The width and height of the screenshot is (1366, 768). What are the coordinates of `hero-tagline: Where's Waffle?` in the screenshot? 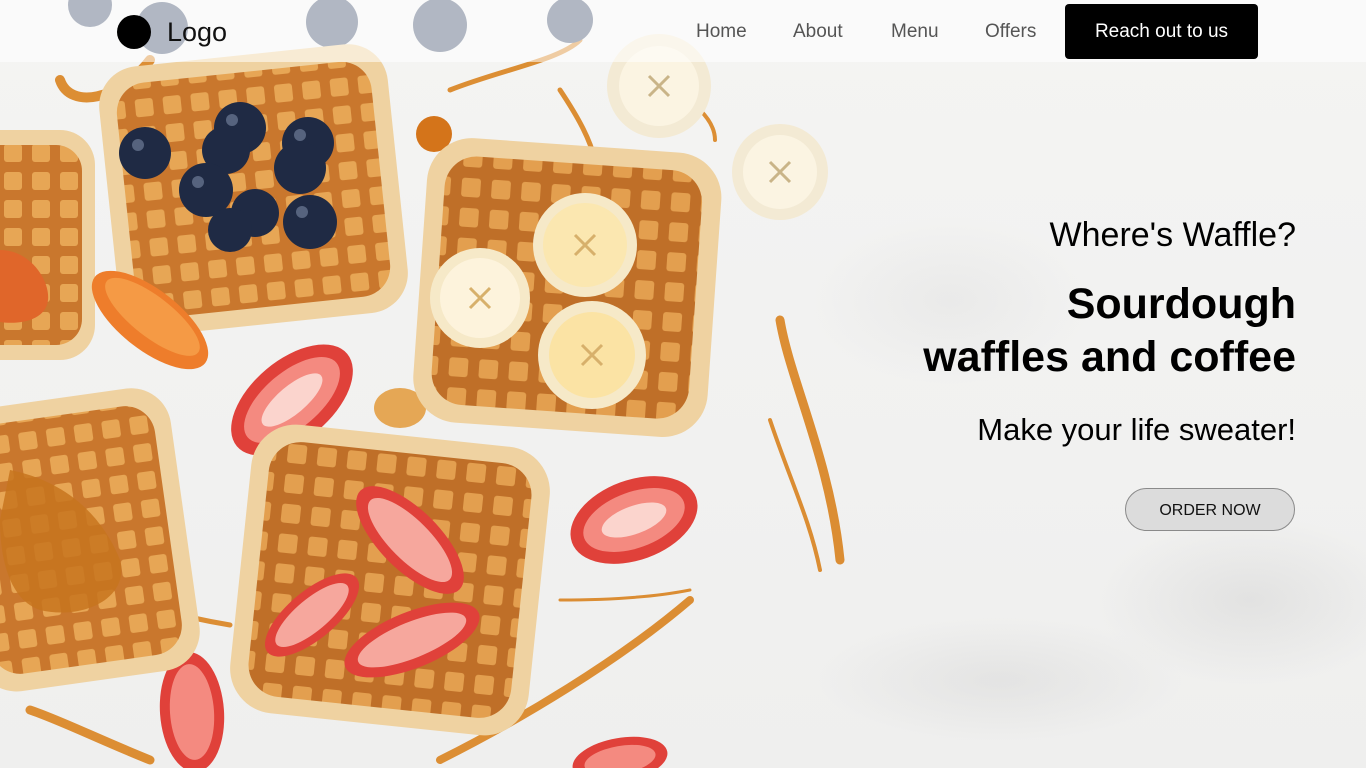 It's located at (1172, 235).